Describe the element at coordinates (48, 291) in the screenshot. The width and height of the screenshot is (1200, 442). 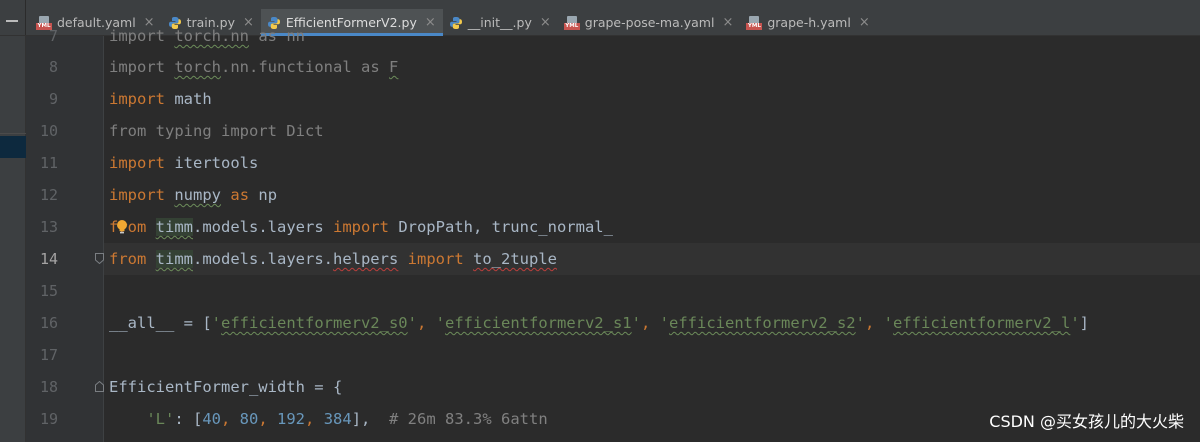
I see `line-number: 15` at that location.